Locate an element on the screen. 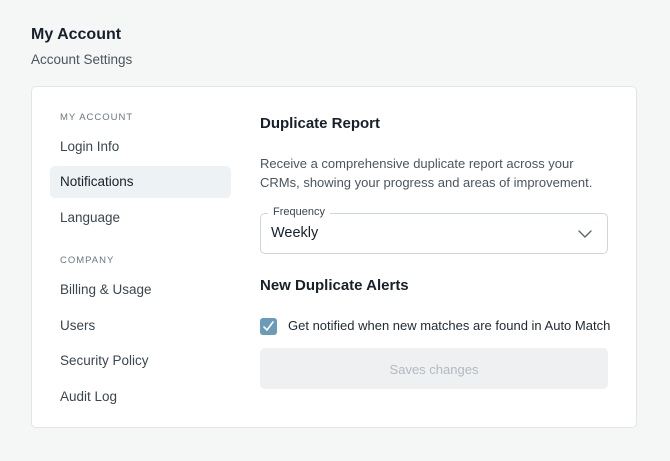 Image resolution: width=670 pixels, height=461 pixels. sidebar-item-language: Language is located at coordinates (140, 218).